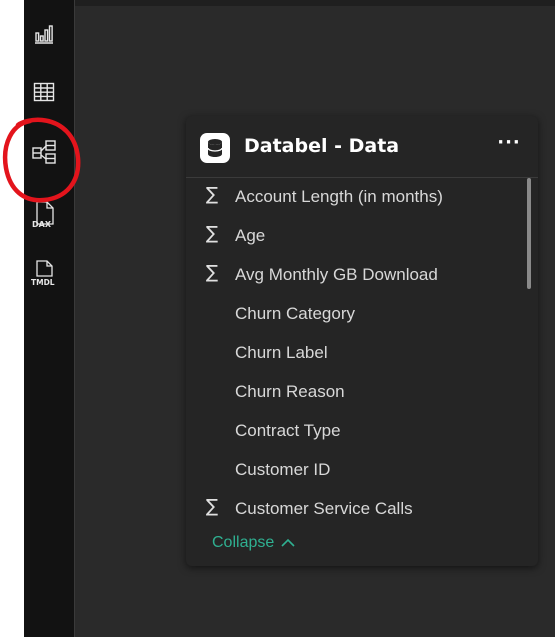 This screenshot has width=555, height=637. I want to click on rail-report-view, so click(44, 34).